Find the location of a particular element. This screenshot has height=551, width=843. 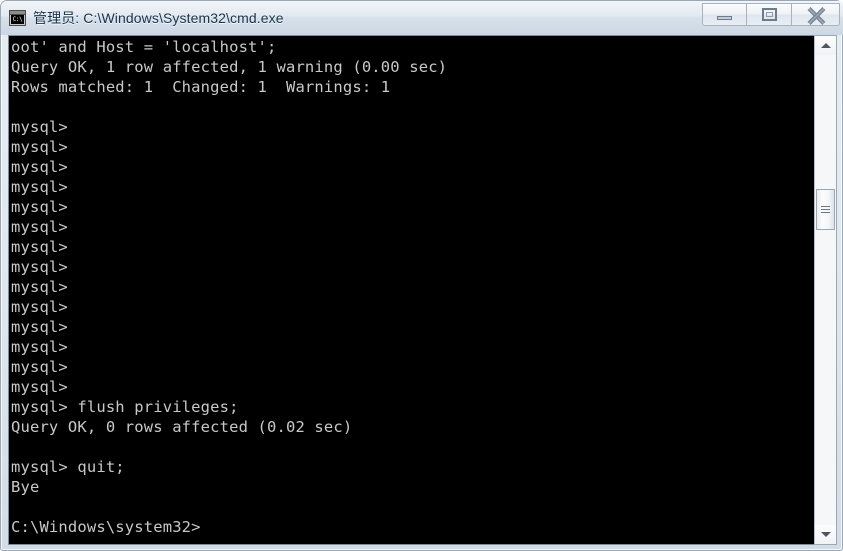

scroll-up-button is located at coordinates (825, 45).